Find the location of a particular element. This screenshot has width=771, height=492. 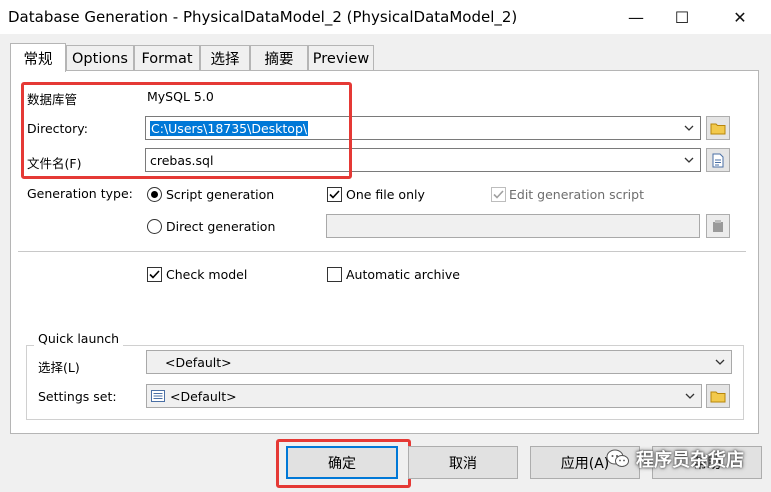

document-icon is located at coordinates (718, 160).